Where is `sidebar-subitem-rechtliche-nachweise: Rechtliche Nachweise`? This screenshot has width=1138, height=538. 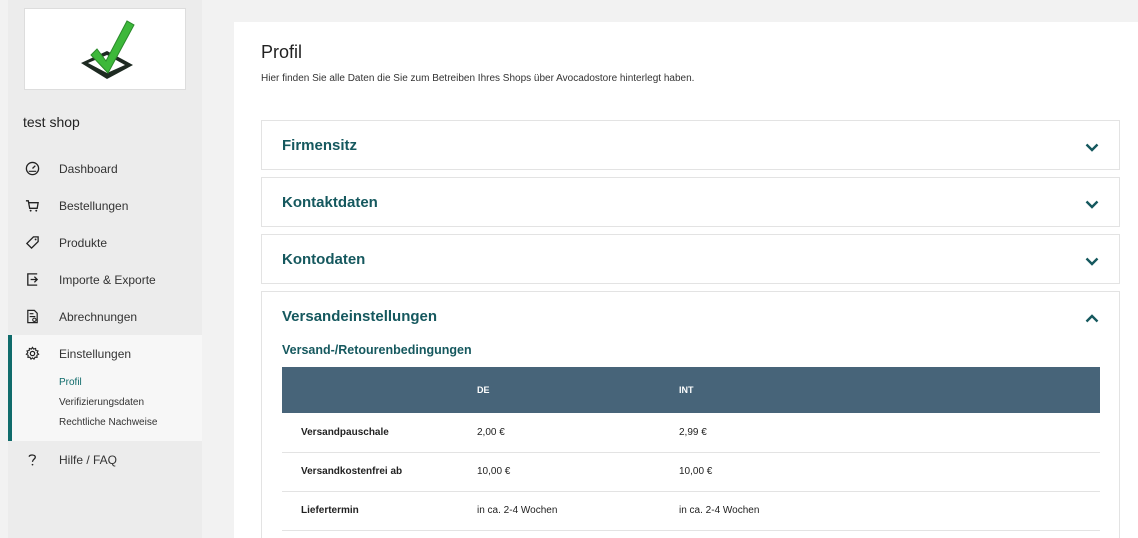
sidebar-subitem-rechtliche-nachweise: Rechtliche Nachweise is located at coordinates (108, 422).